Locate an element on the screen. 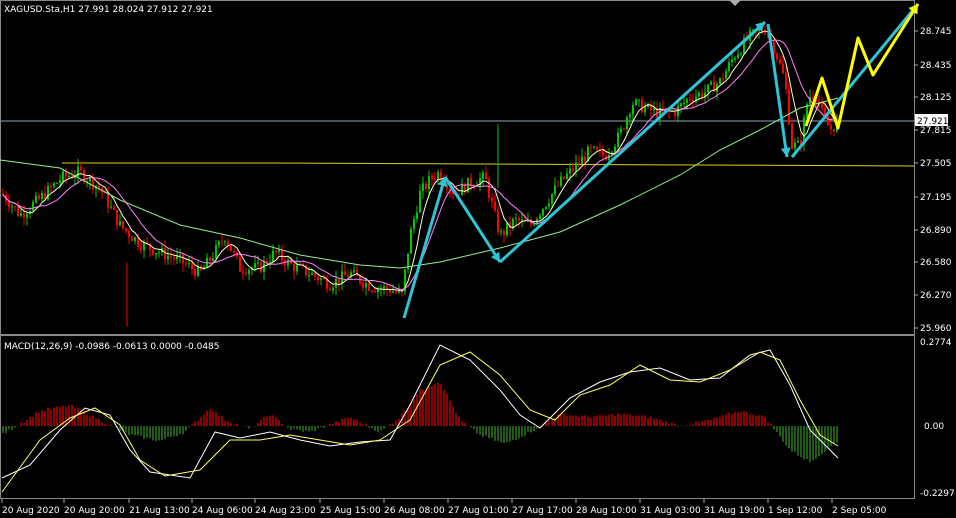 This screenshot has height=518, width=956. time-axis-label: 24 Aug 06:00 is located at coordinates (222, 511).